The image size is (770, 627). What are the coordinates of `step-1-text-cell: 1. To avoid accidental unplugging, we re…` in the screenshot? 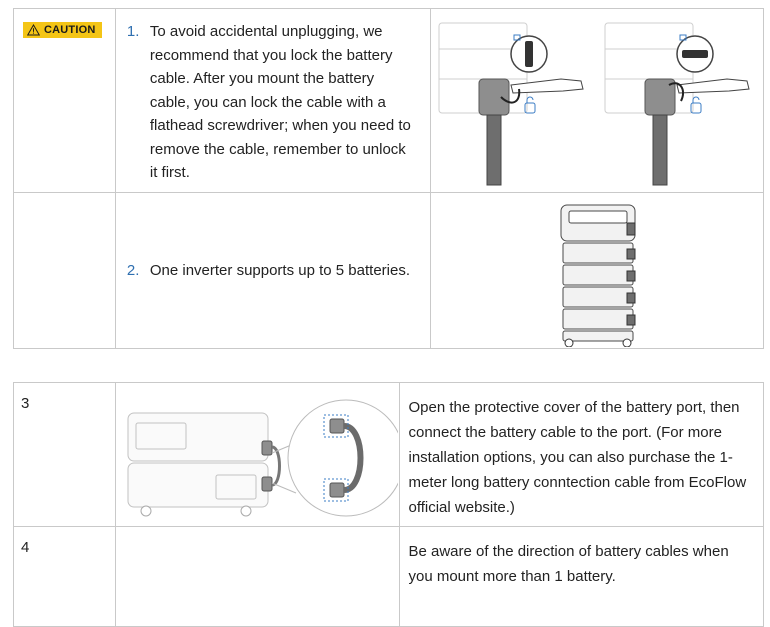 It's located at (273, 100).